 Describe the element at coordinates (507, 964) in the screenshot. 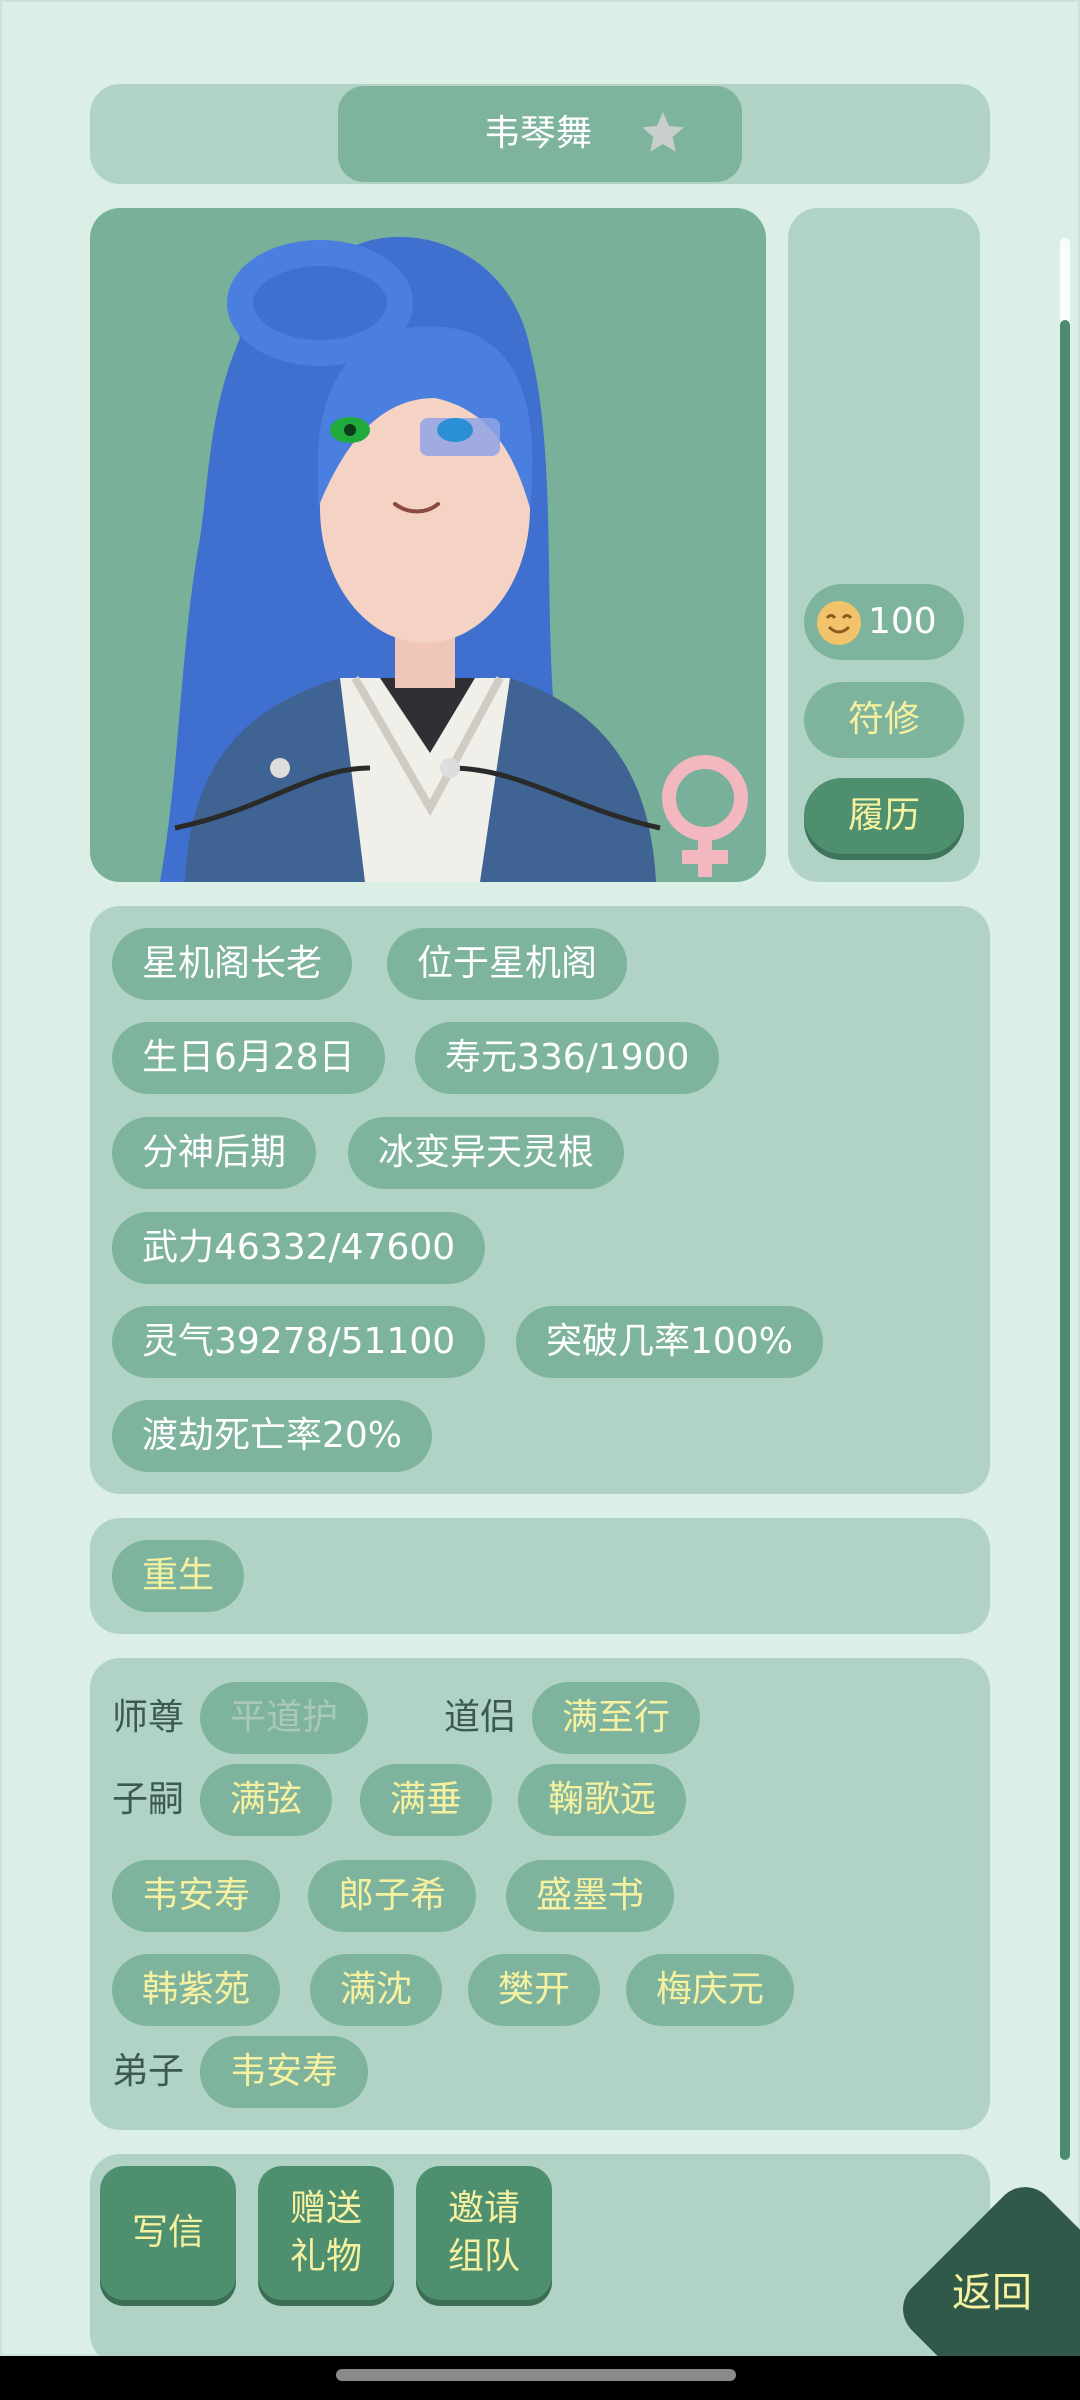

I see `location-chip: 位于星机阁` at that location.